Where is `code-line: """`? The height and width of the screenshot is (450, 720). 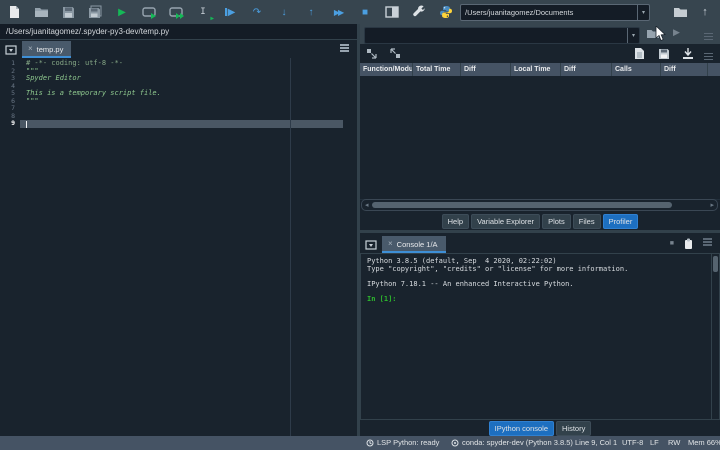
code-line: """ is located at coordinates (32, 100).